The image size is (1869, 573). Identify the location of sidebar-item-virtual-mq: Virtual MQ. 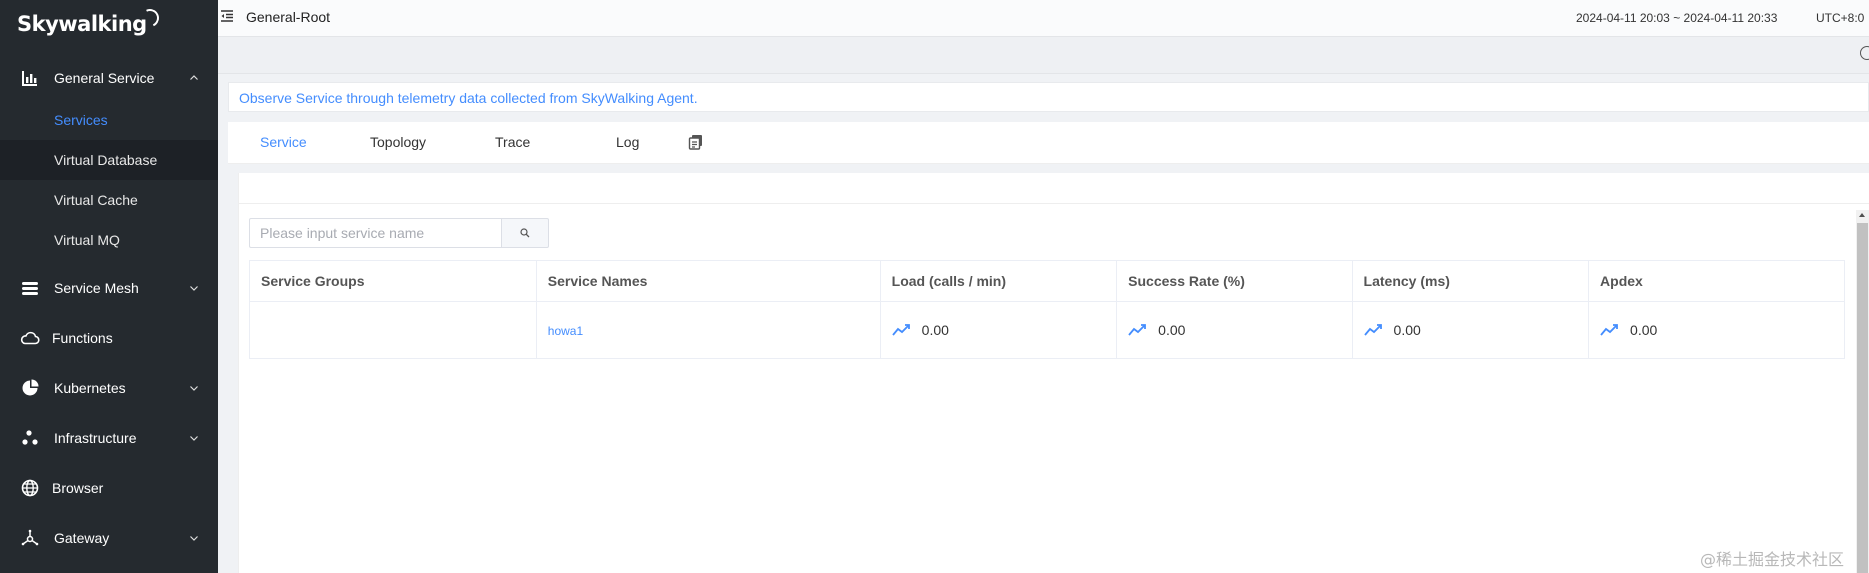
(109, 240).